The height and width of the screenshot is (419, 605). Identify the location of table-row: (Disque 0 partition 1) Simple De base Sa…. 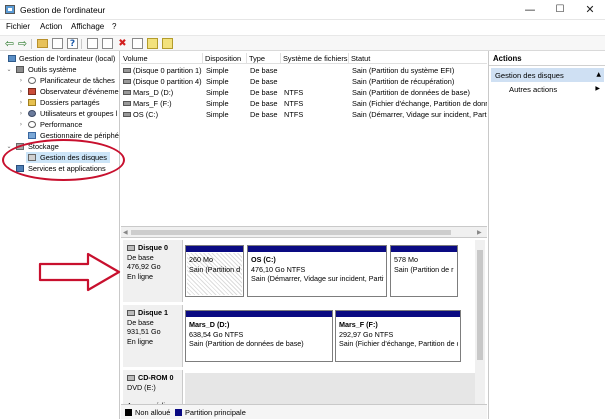
(304, 70).